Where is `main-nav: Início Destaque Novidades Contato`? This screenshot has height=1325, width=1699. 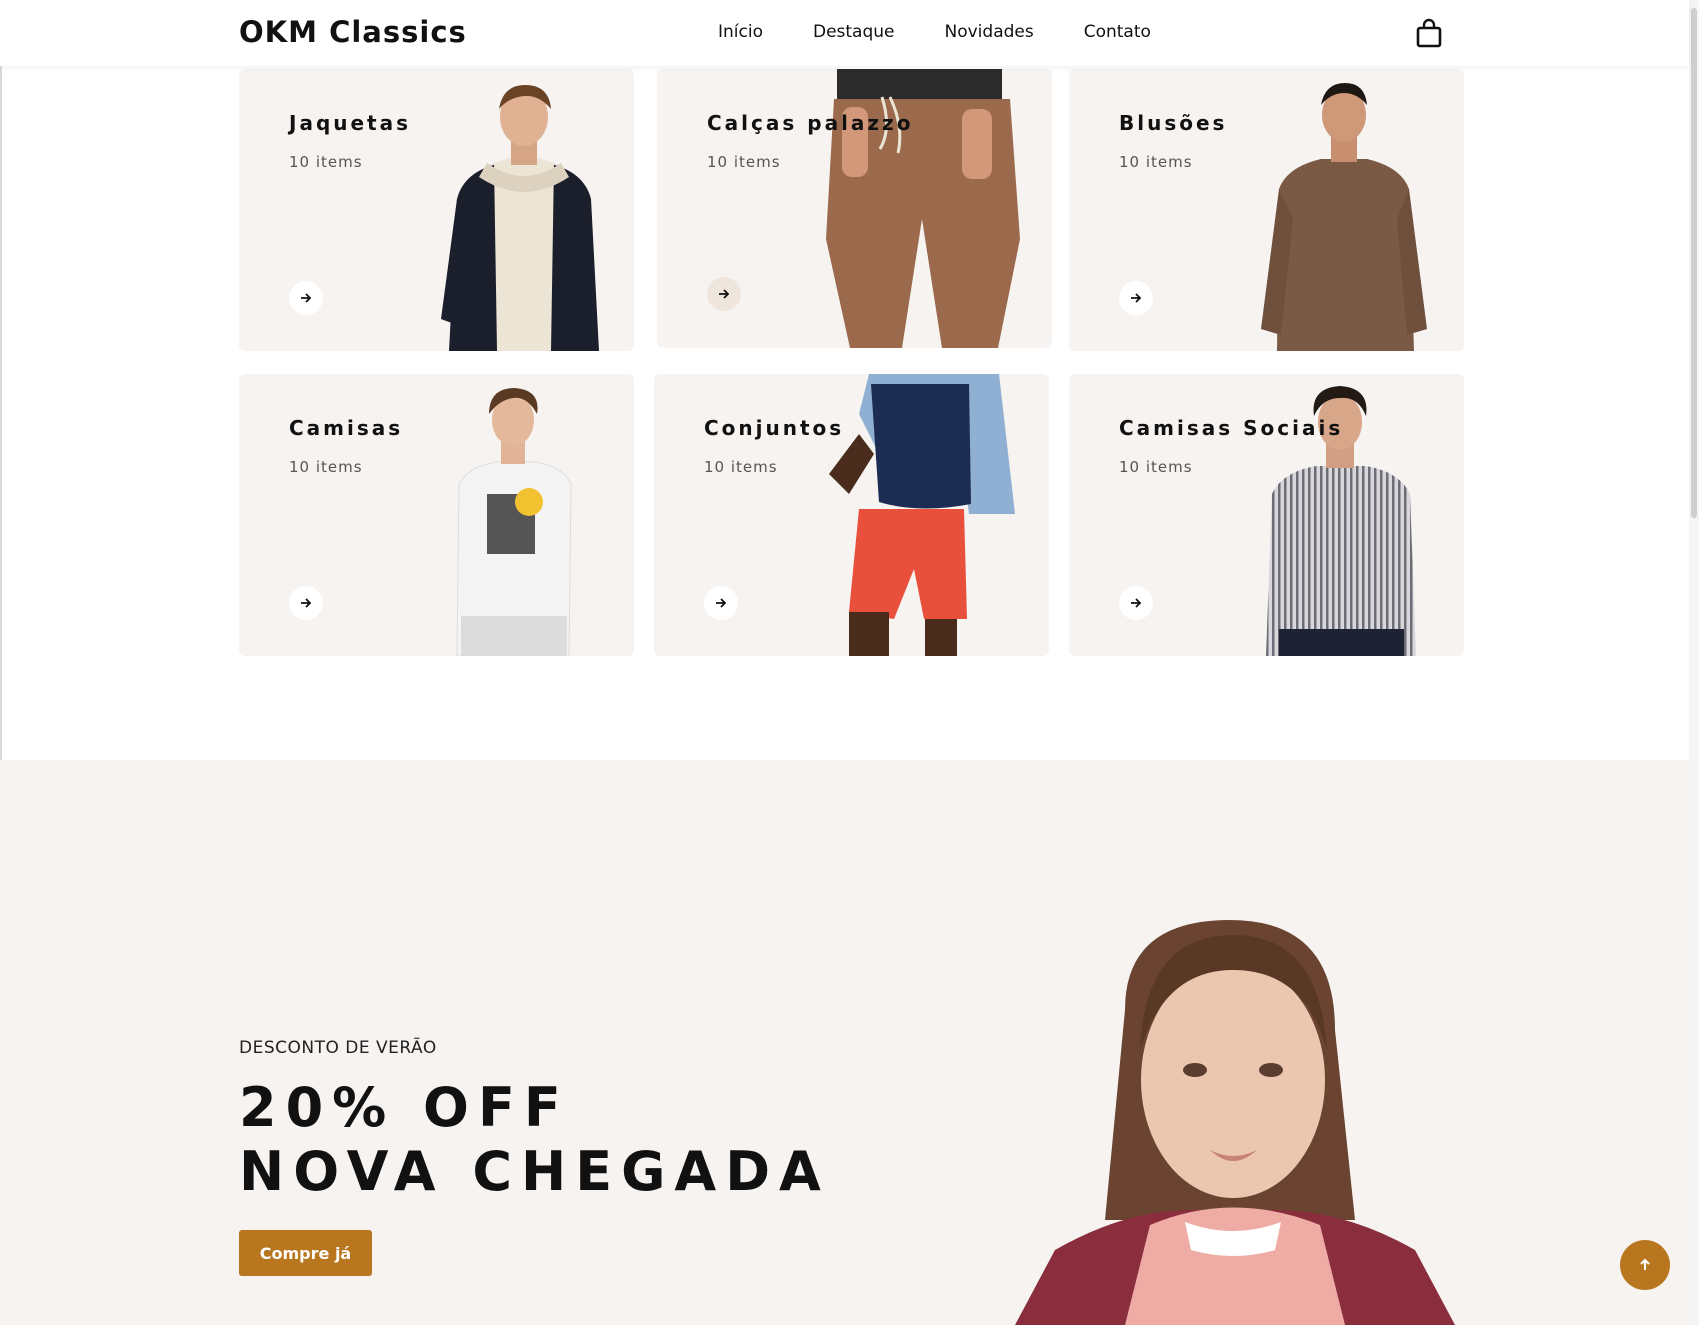
main-nav: Início Destaque Novidades Contato is located at coordinates (934, 32).